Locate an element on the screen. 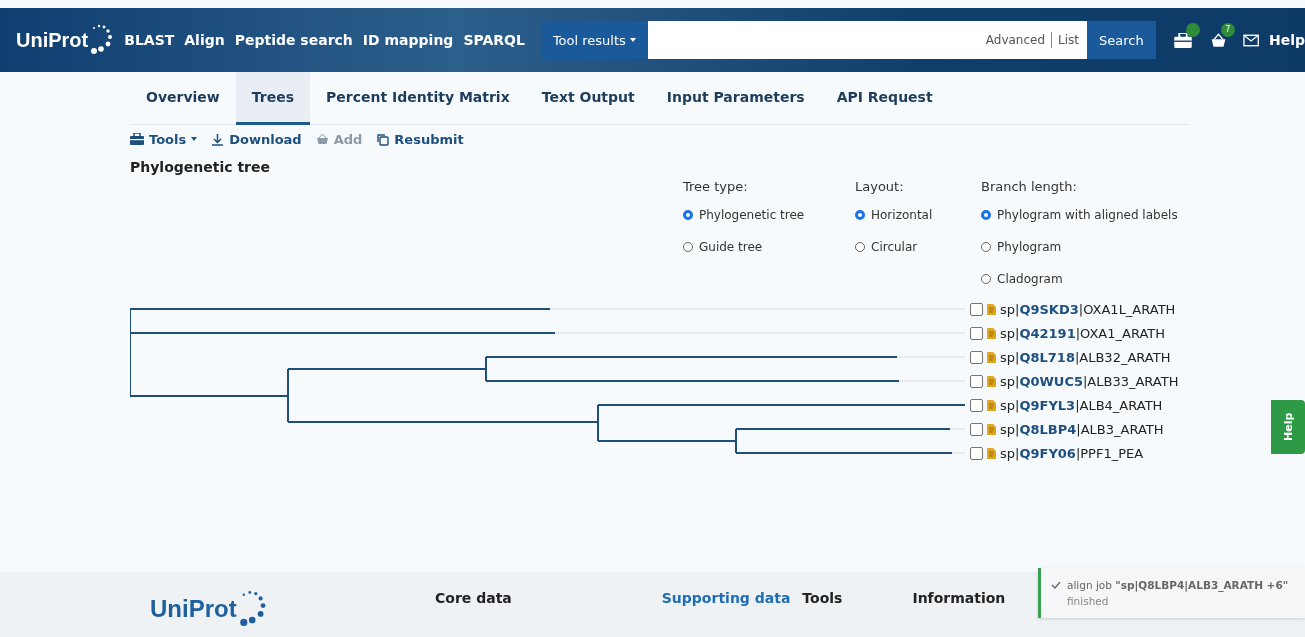 The height and width of the screenshot is (637, 1305). accession-link: Q42191 is located at coordinates (1047, 333).